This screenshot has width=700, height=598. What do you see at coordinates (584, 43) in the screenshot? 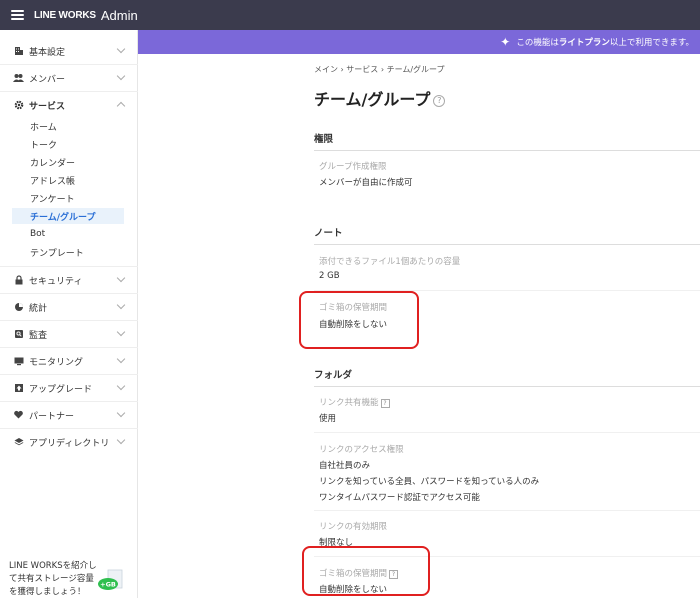
I see `banner-plan: ライトプラン` at bounding box center [584, 43].